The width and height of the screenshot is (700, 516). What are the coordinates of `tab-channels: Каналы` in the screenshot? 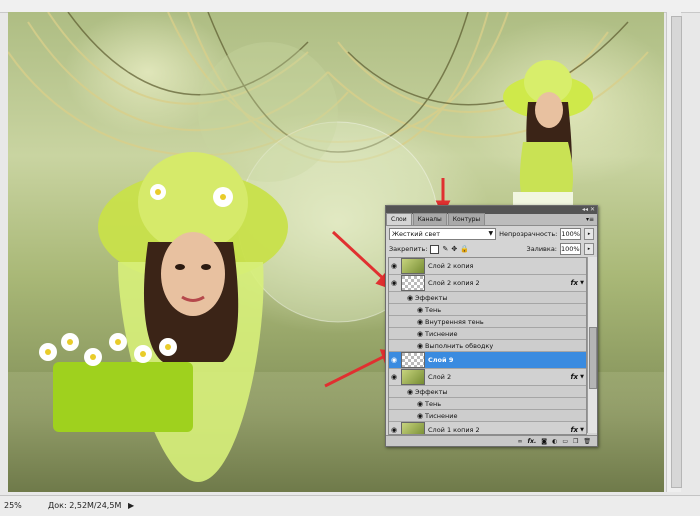 It's located at (429, 219).